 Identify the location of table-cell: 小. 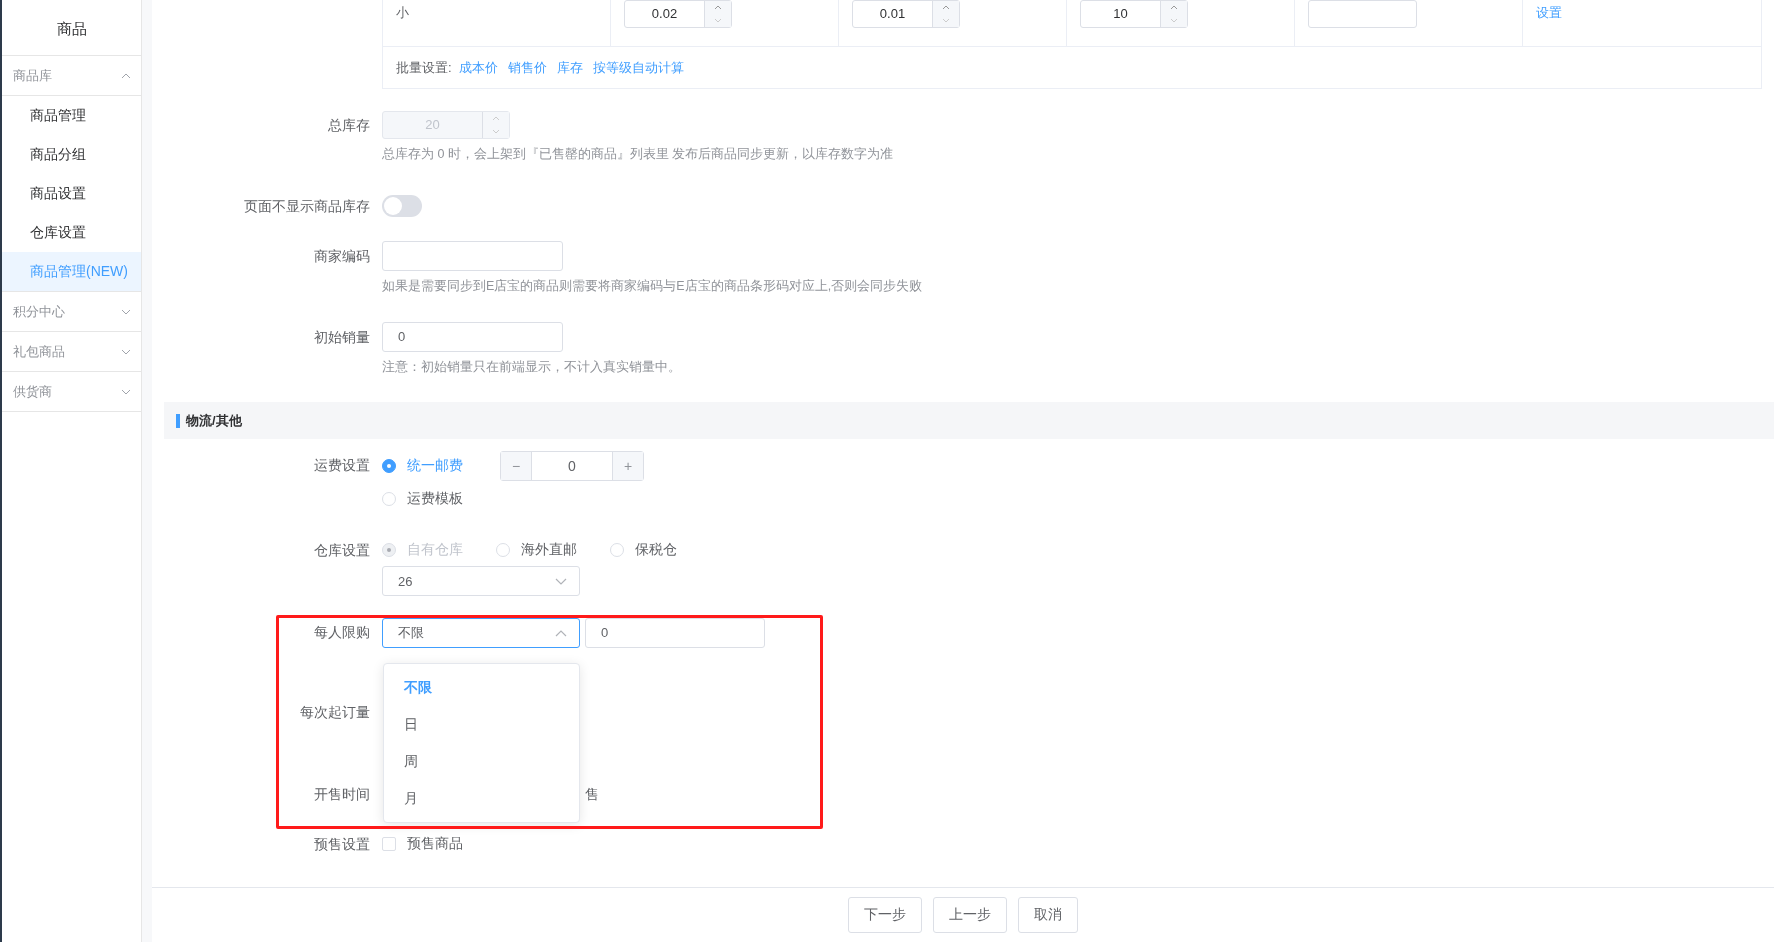
(402, 12).